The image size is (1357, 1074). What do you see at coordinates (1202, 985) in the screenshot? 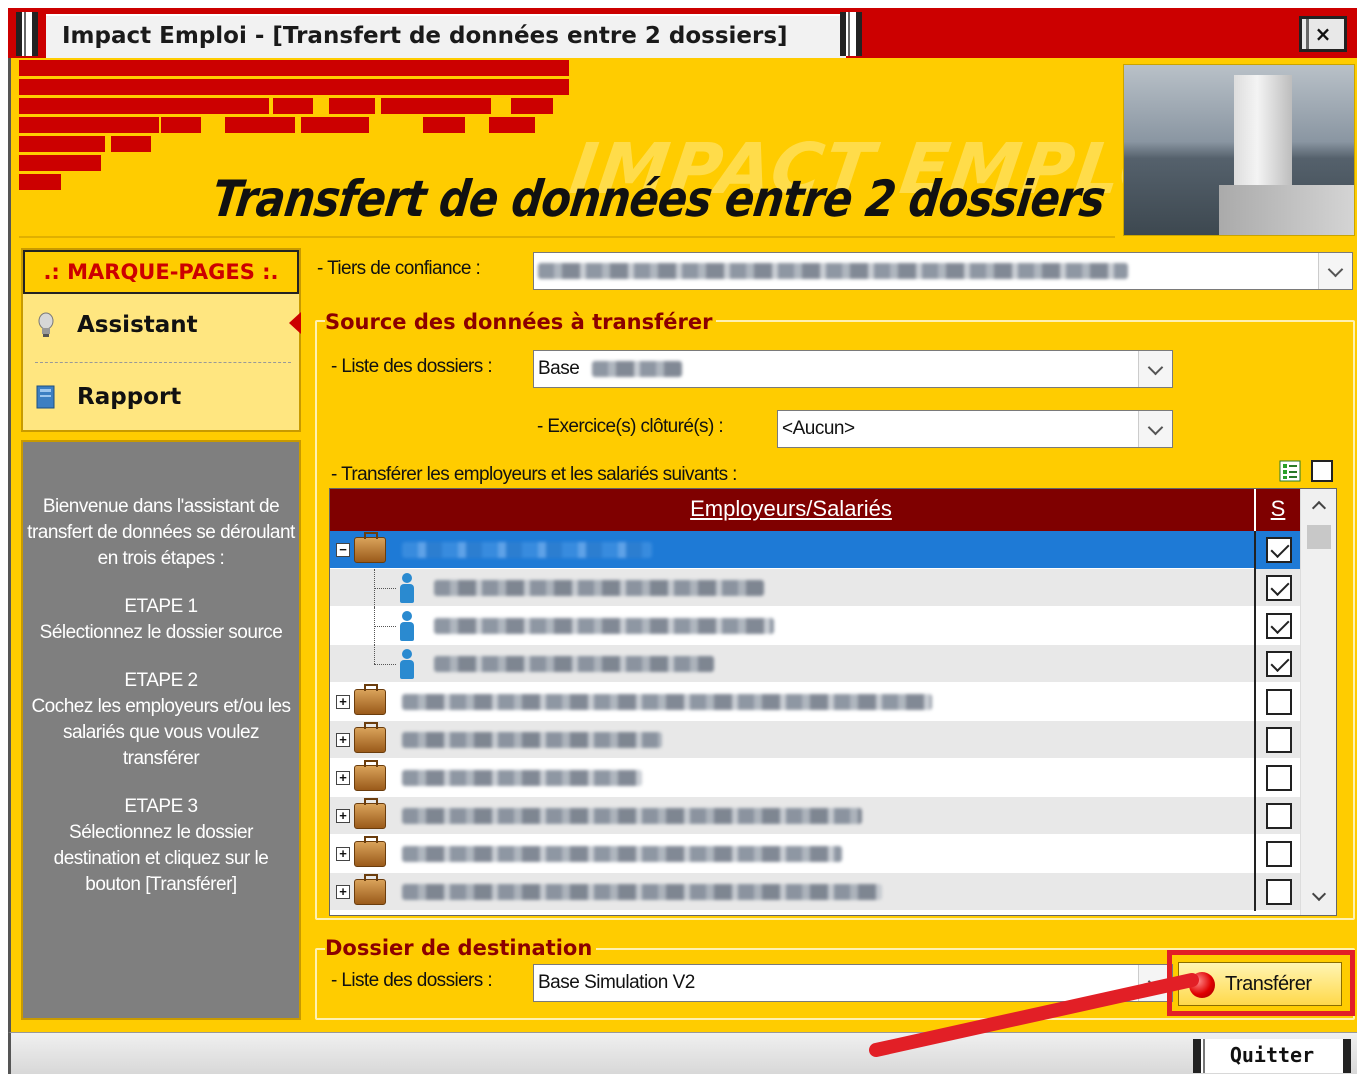
I see `record-icon` at bounding box center [1202, 985].